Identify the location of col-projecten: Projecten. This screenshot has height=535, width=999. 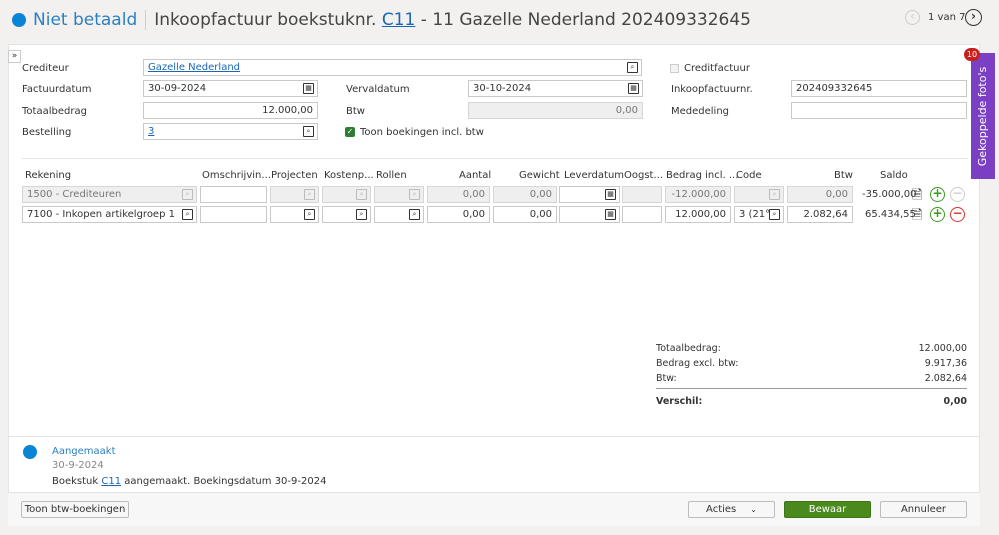
(294, 175).